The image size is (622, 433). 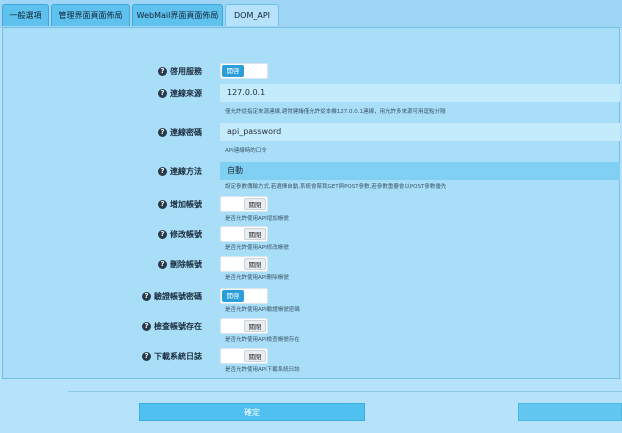 I want to click on password-hint: API連線時的口令, so click(x=246, y=151).